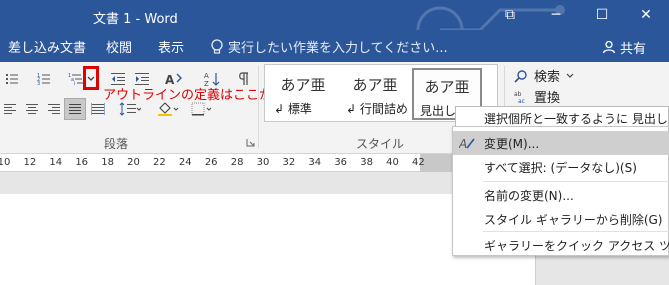  I want to click on distributed-icon, so click(98, 109).